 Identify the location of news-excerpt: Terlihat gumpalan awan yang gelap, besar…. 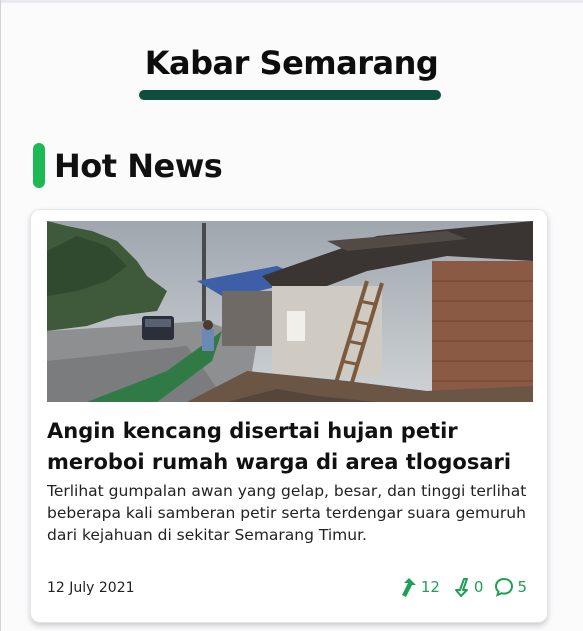
(287, 513).